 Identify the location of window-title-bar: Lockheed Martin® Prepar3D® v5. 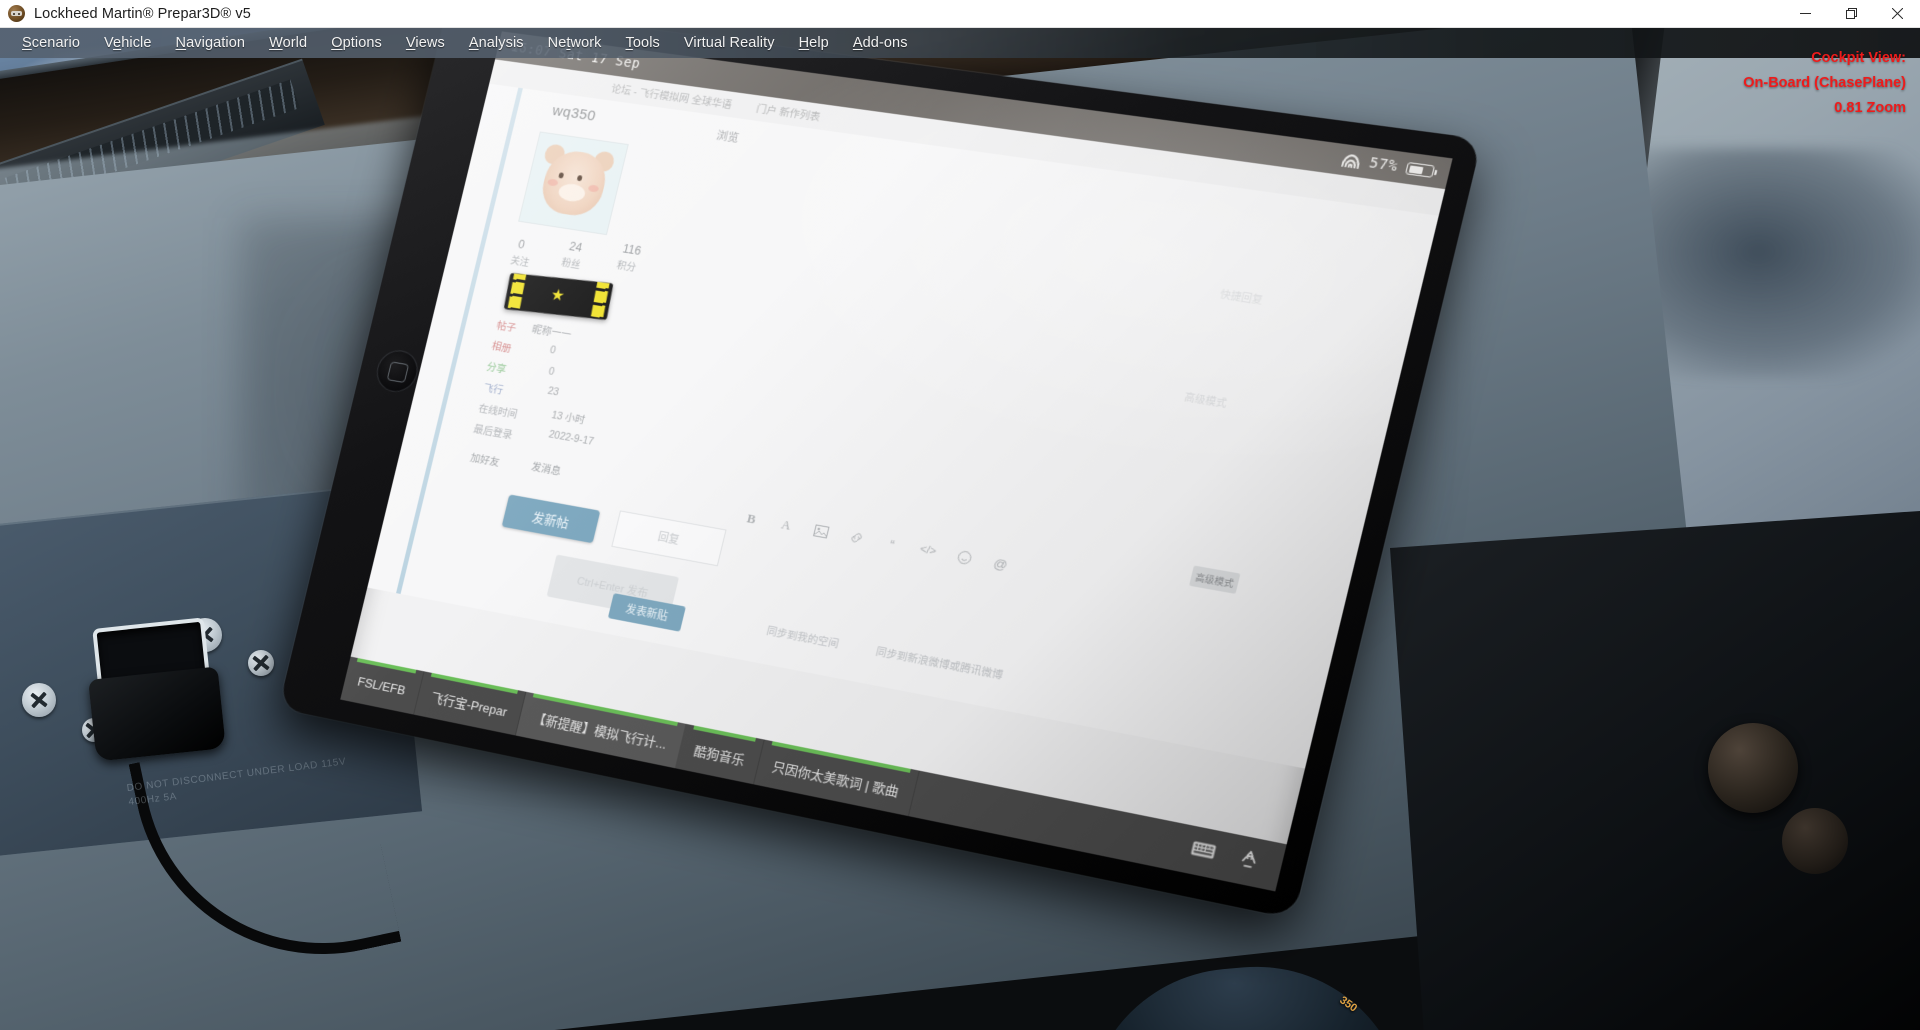
(960, 14).